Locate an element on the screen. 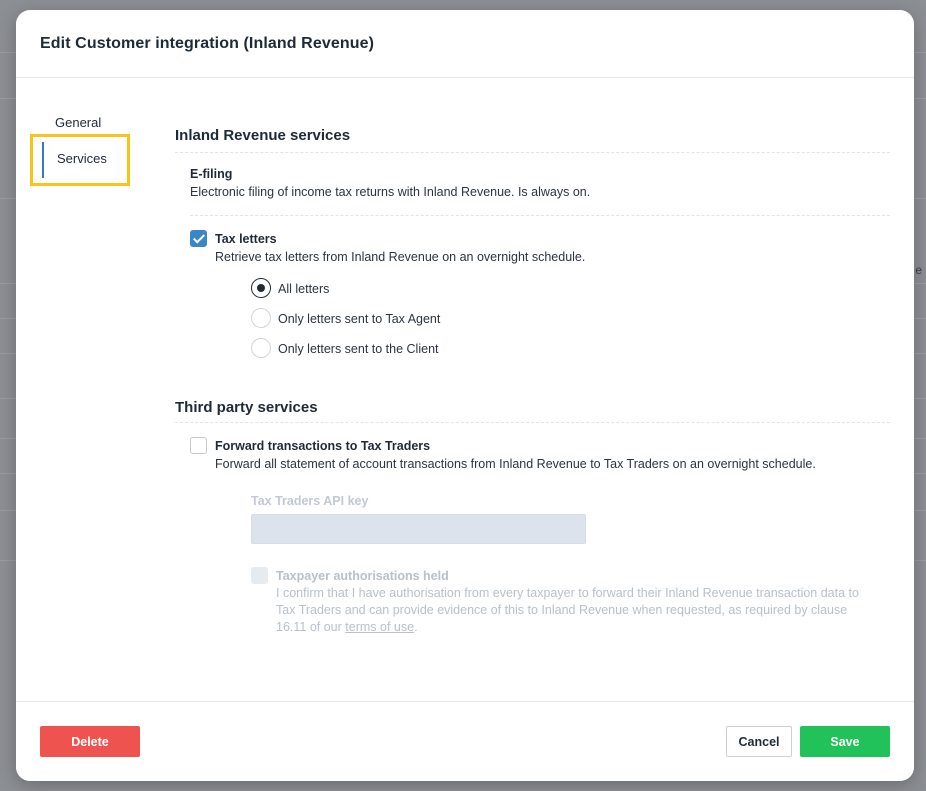 This screenshot has width=926, height=791. authorisations-checkbox is located at coordinates (259, 575).